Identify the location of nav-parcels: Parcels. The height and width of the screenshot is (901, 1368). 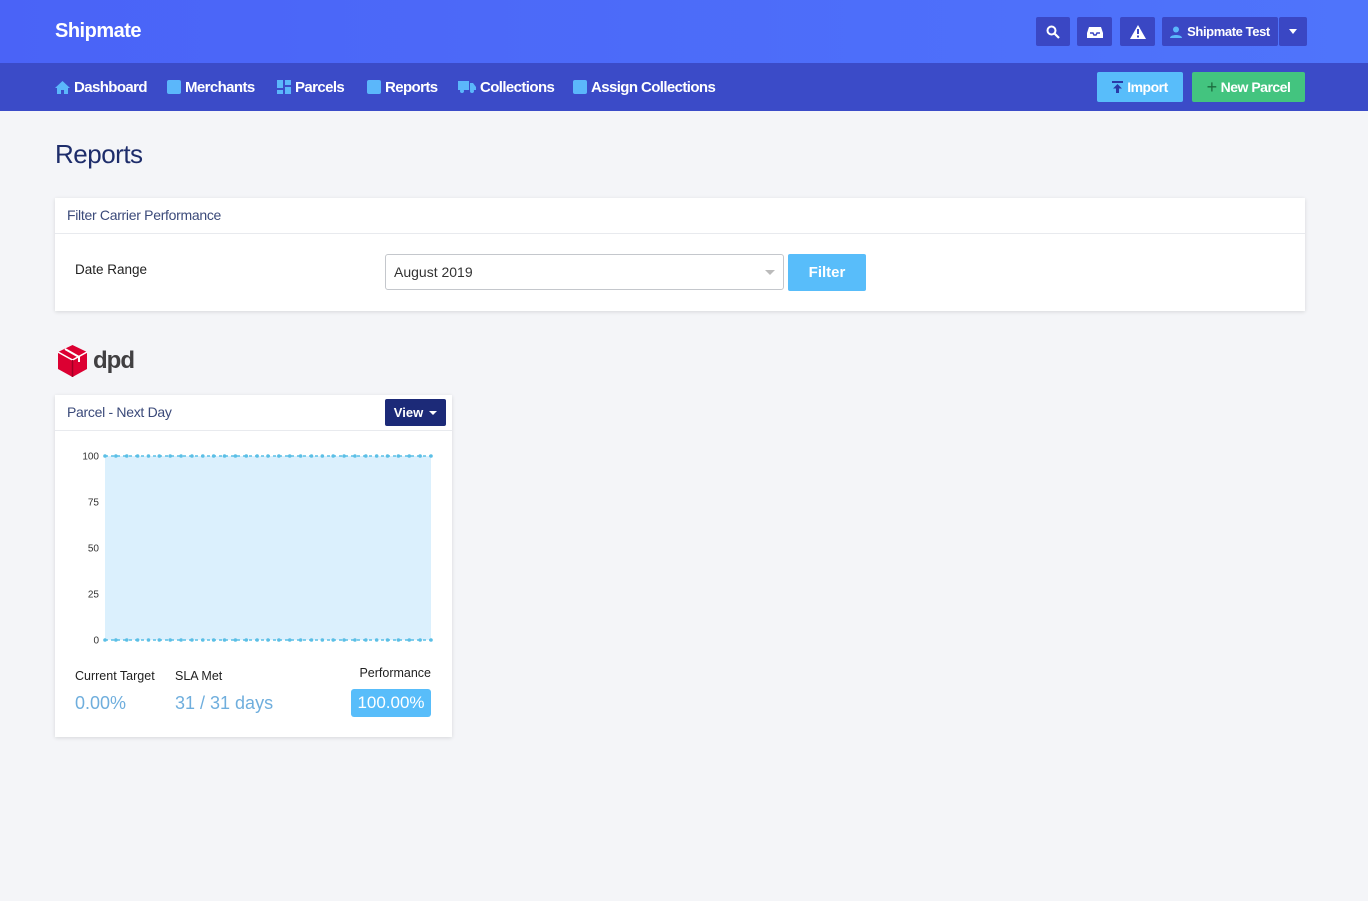
(311, 87).